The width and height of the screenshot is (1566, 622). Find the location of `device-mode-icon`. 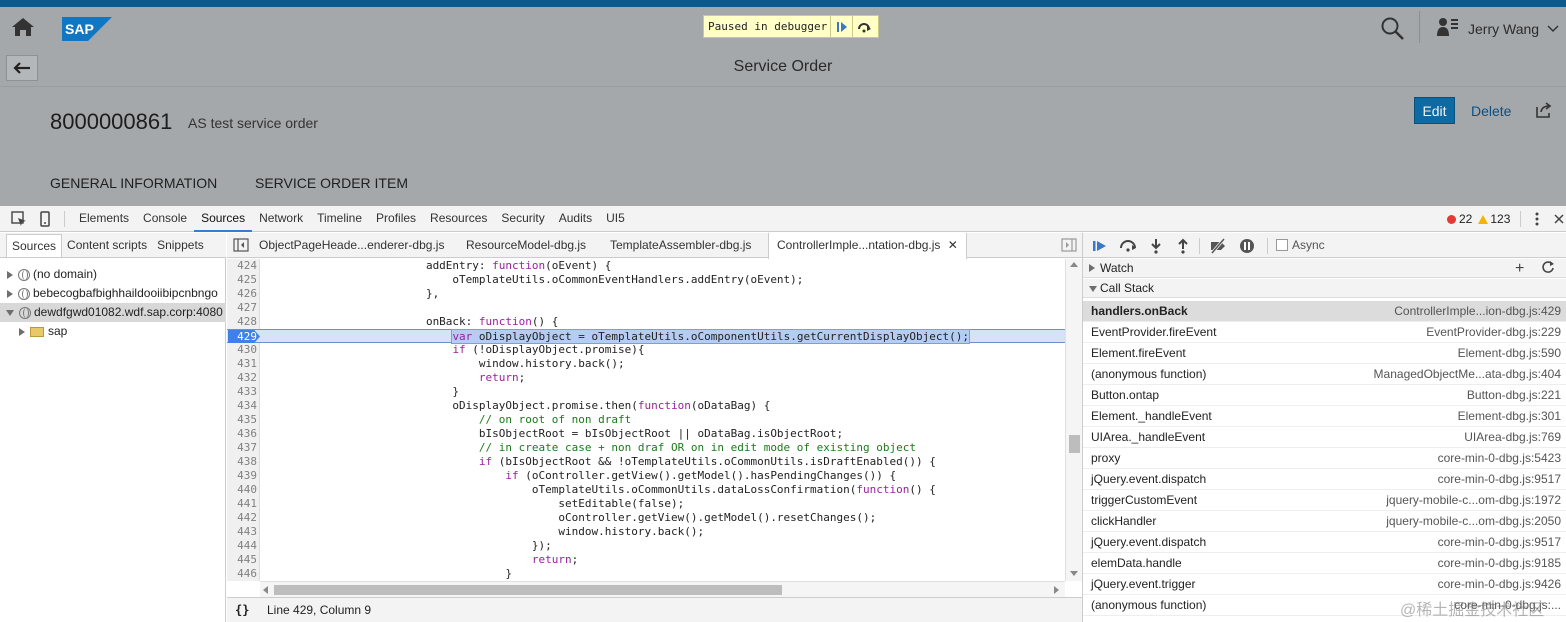

device-mode-icon is located at coordinates (45, 219).